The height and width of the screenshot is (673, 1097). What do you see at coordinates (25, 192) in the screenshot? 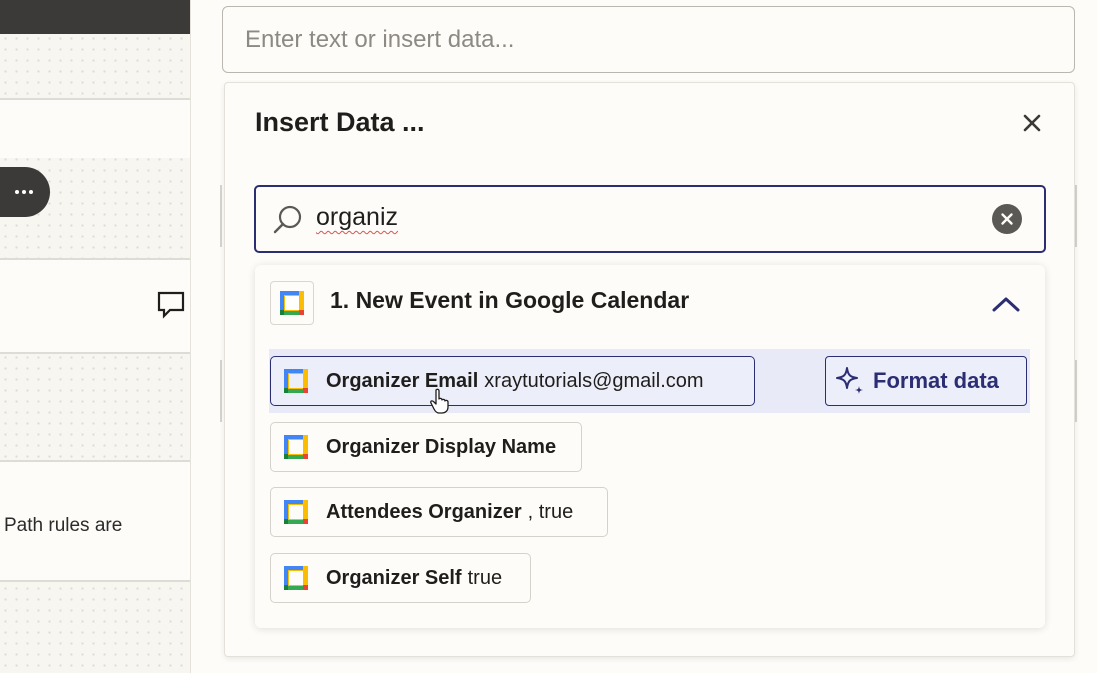
I see `more-menu-button` at bounding box center [25, 192].